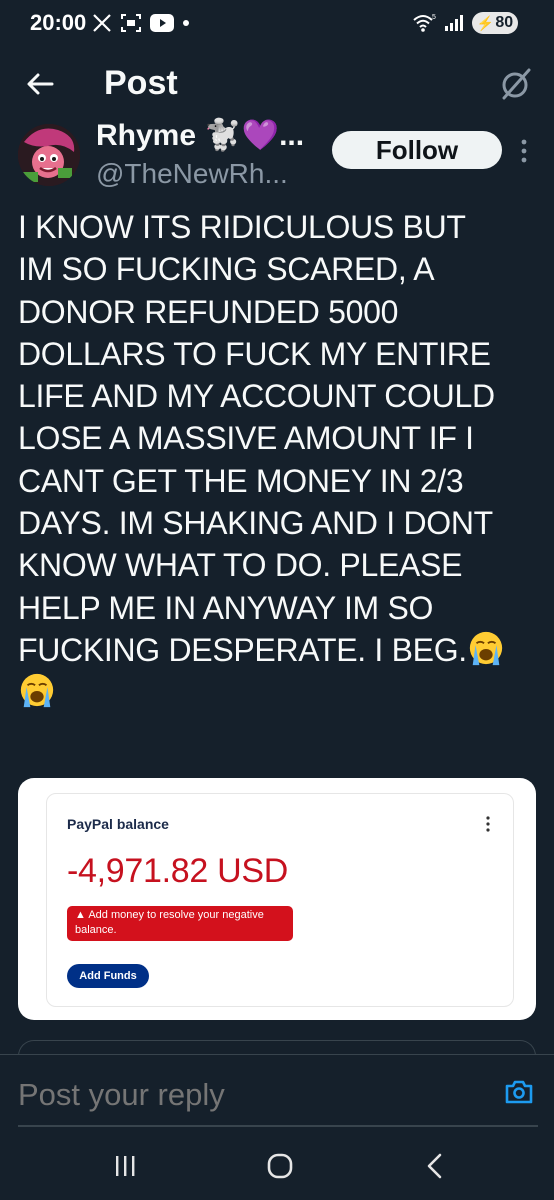  Describe the element at coordinates (125, 1166) in the screenshot. I see `recents-icon` at that location.